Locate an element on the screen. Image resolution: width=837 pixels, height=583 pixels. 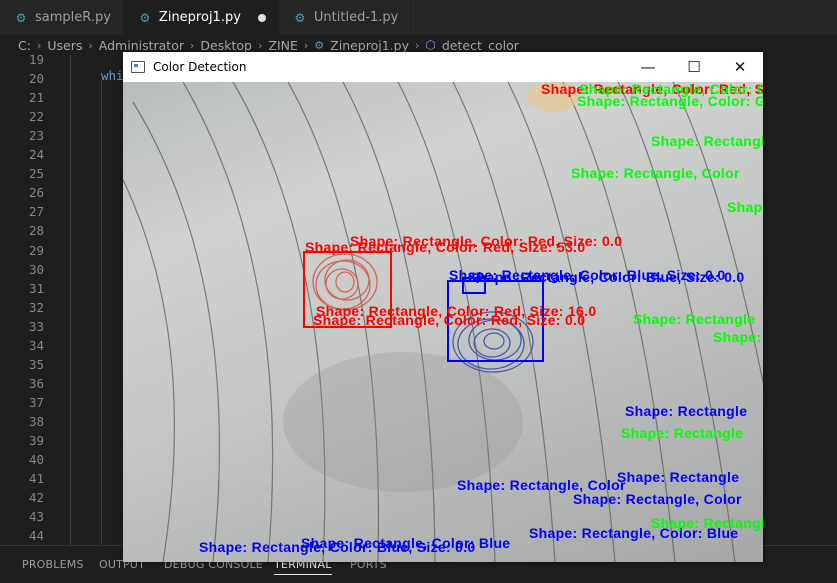
detection-label: Shape: Rectangle, Color: Green is located at coordinates (671, 89).